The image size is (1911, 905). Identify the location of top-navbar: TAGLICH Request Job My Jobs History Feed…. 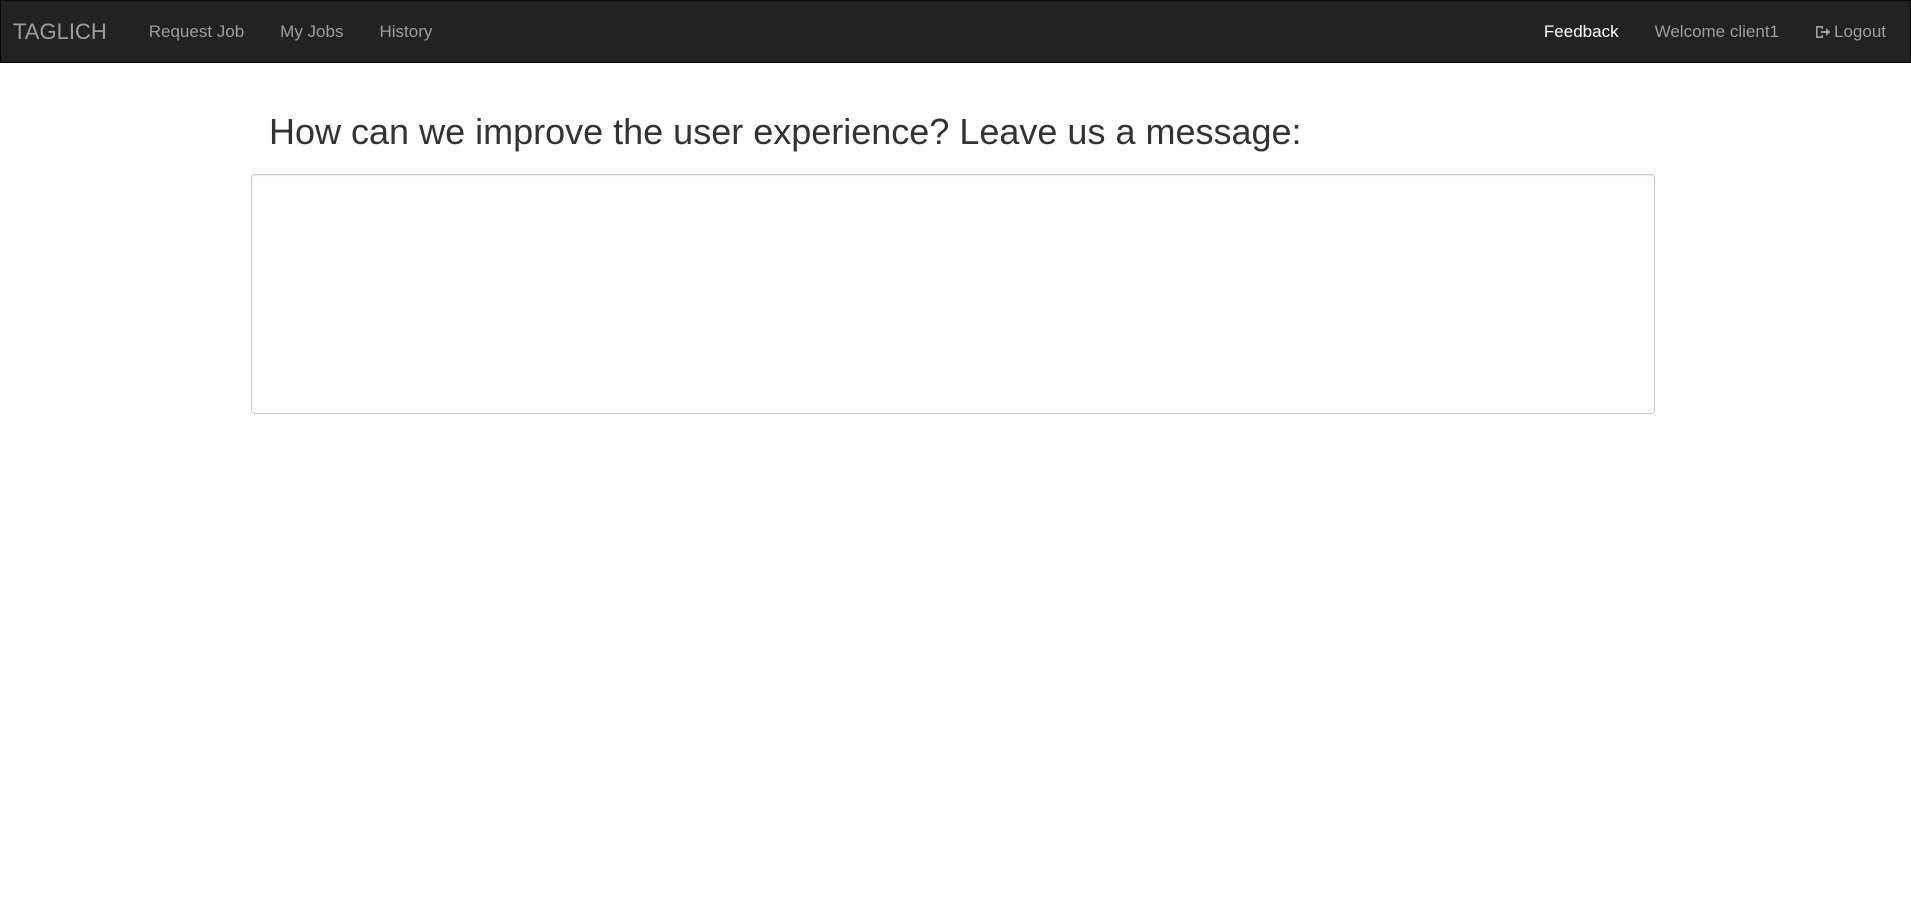
(955, 31).